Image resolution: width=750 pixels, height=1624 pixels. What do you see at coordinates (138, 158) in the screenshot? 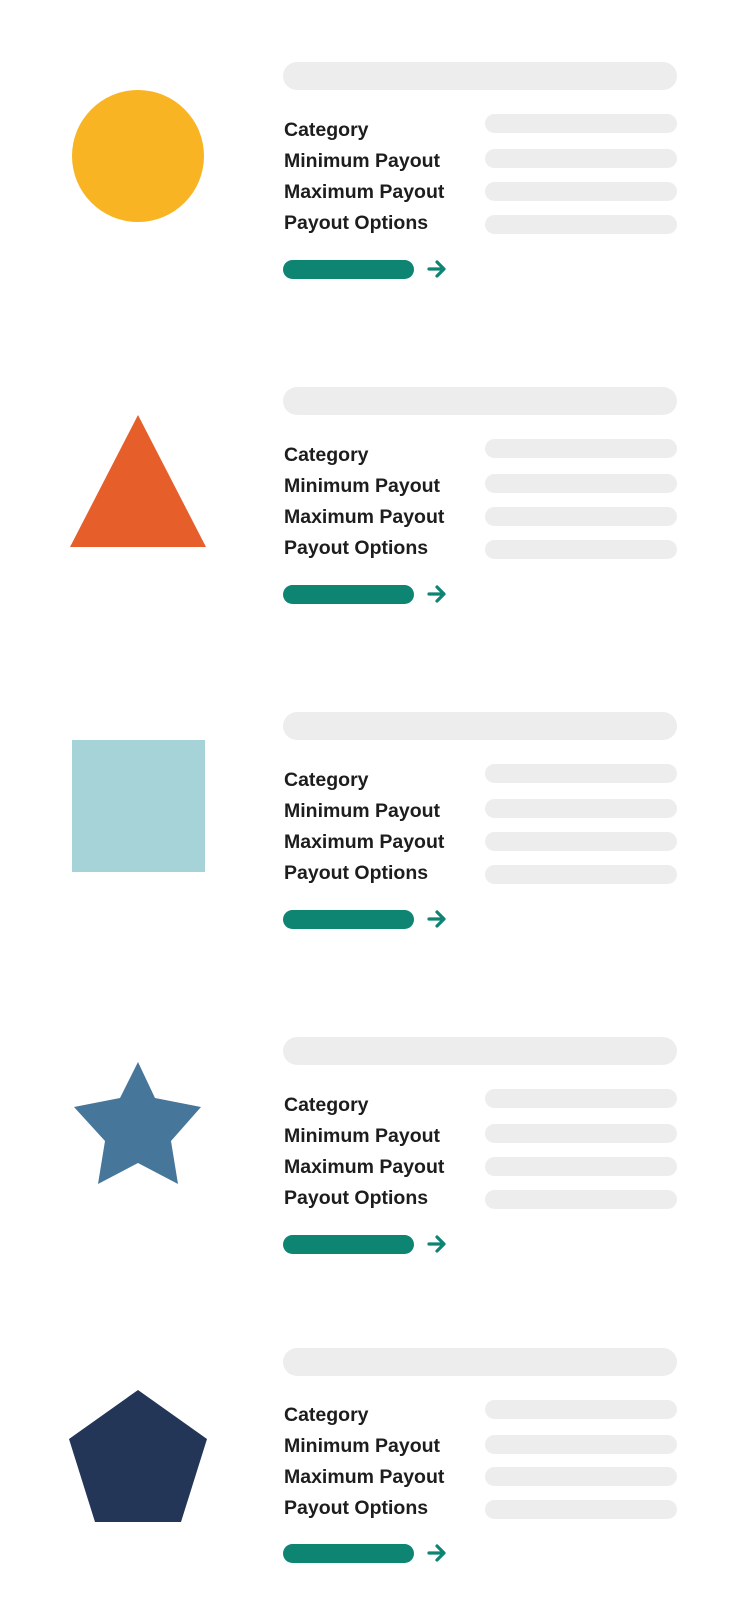
I see `circle-icon` at bounding box center [138, 158].